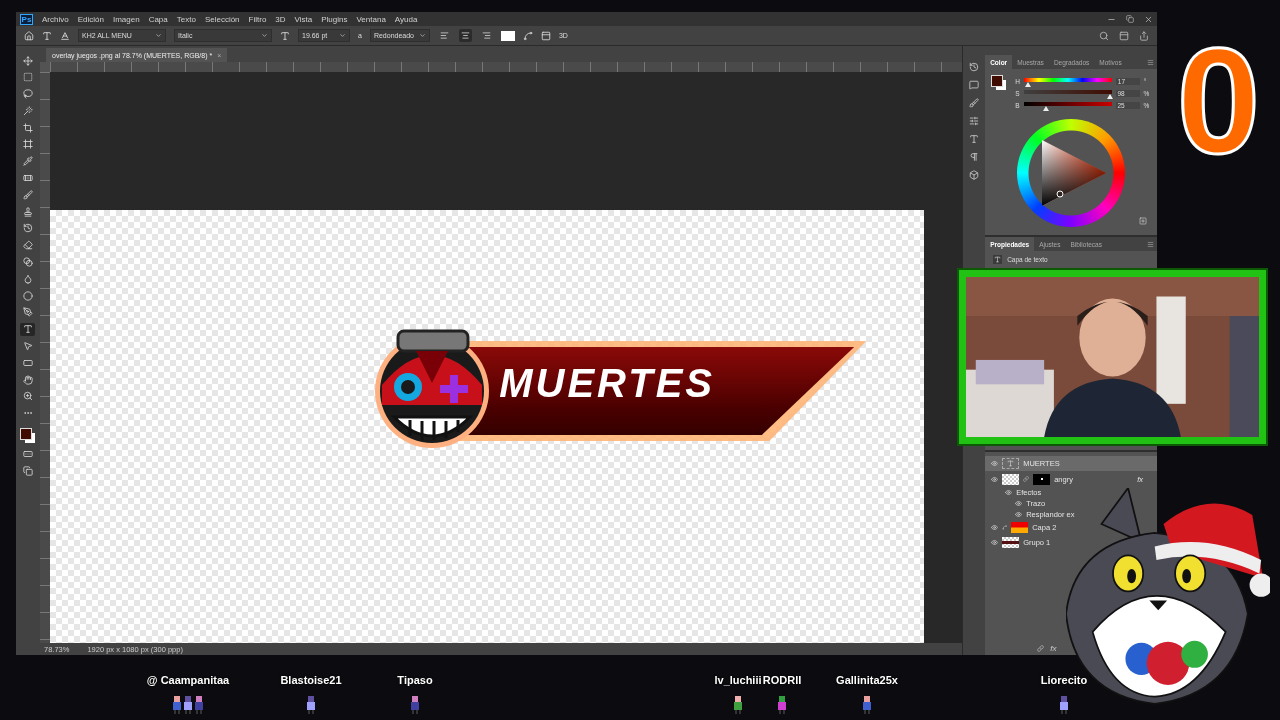 The width and height of the screenshot is (1280, 720). I want to click on menu-item: Ventana, so click(371, 19).